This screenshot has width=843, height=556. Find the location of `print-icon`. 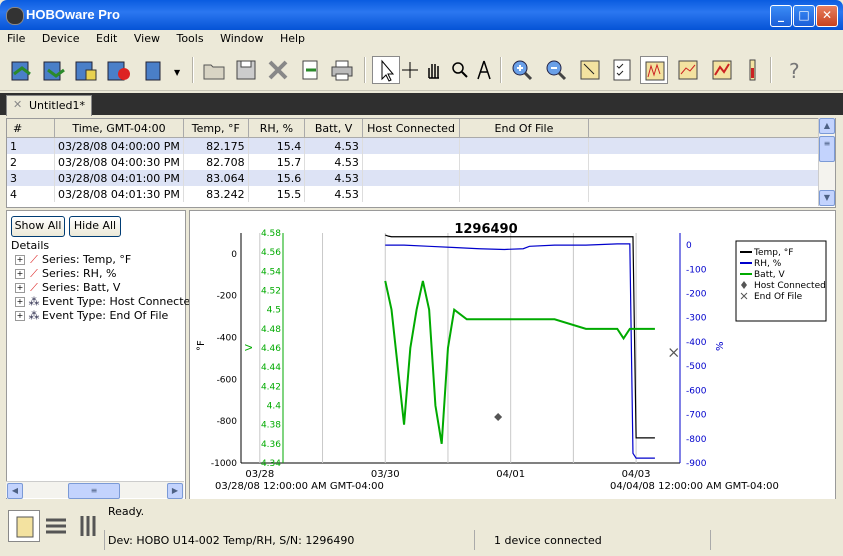

print-icon is located at coordinates (342, 70).